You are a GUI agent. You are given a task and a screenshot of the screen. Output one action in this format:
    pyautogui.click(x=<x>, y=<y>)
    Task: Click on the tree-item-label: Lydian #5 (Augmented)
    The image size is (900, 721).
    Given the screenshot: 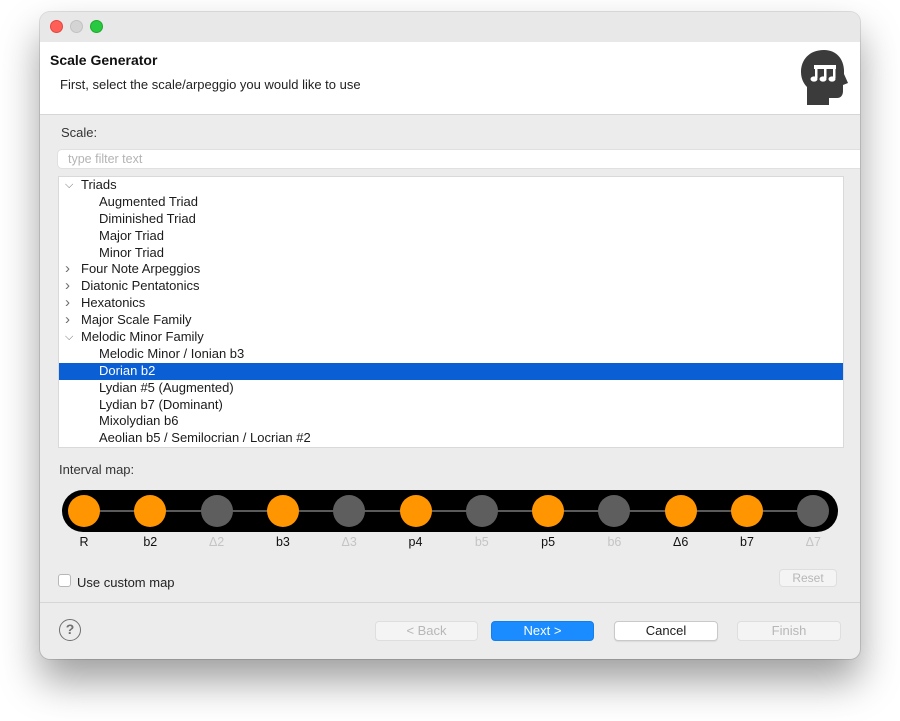 What is the action you would take?
    pyautogui.click(x=166, y=387)
    